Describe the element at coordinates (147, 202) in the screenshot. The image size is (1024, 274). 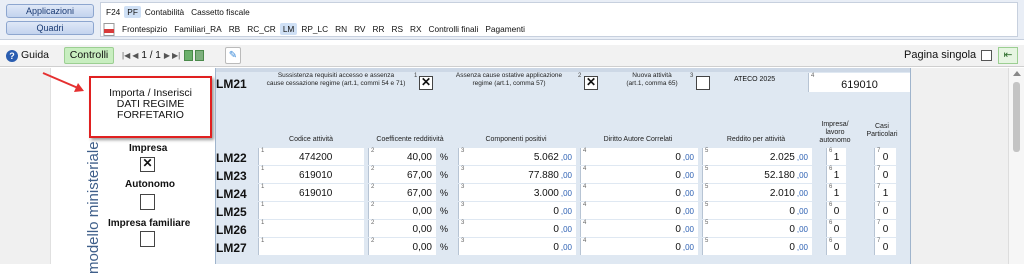
I see `autonomo-checkbox` at that location.